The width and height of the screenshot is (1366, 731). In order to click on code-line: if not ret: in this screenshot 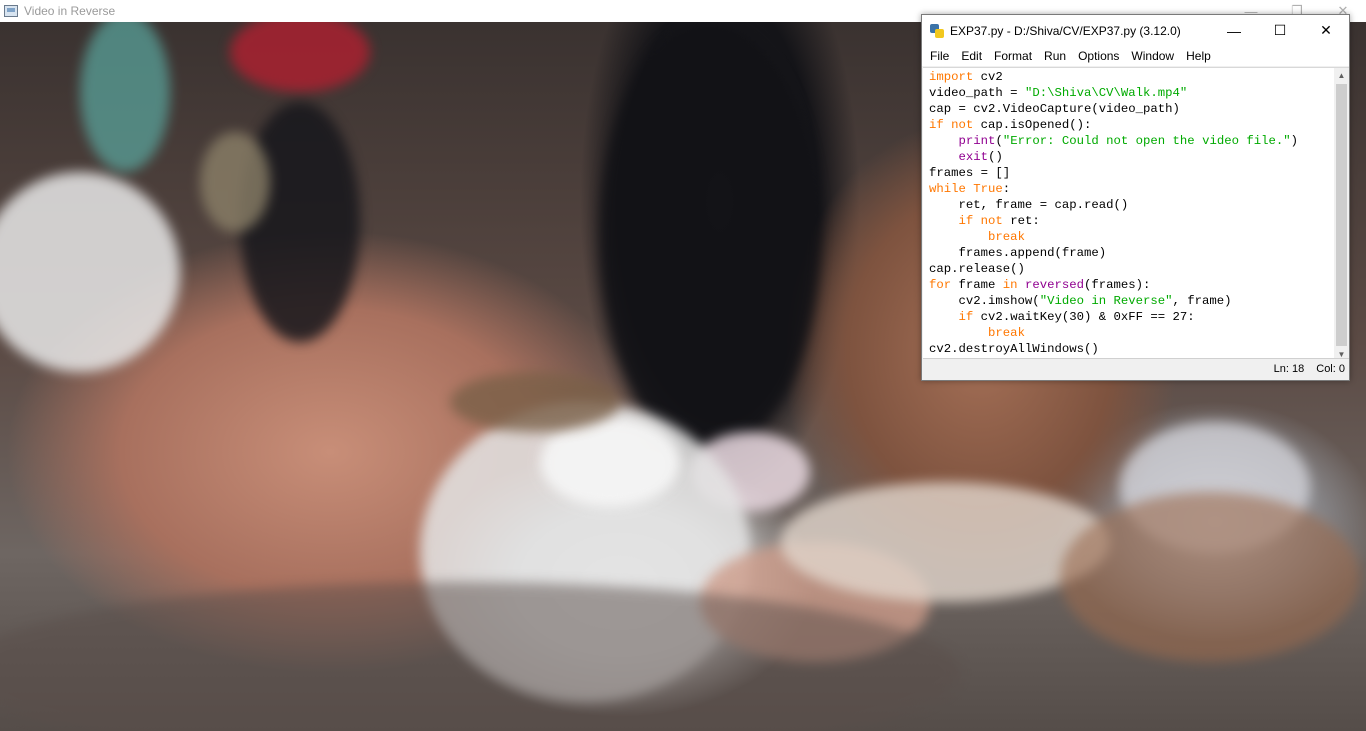, I will do `click(1113, 221)`.